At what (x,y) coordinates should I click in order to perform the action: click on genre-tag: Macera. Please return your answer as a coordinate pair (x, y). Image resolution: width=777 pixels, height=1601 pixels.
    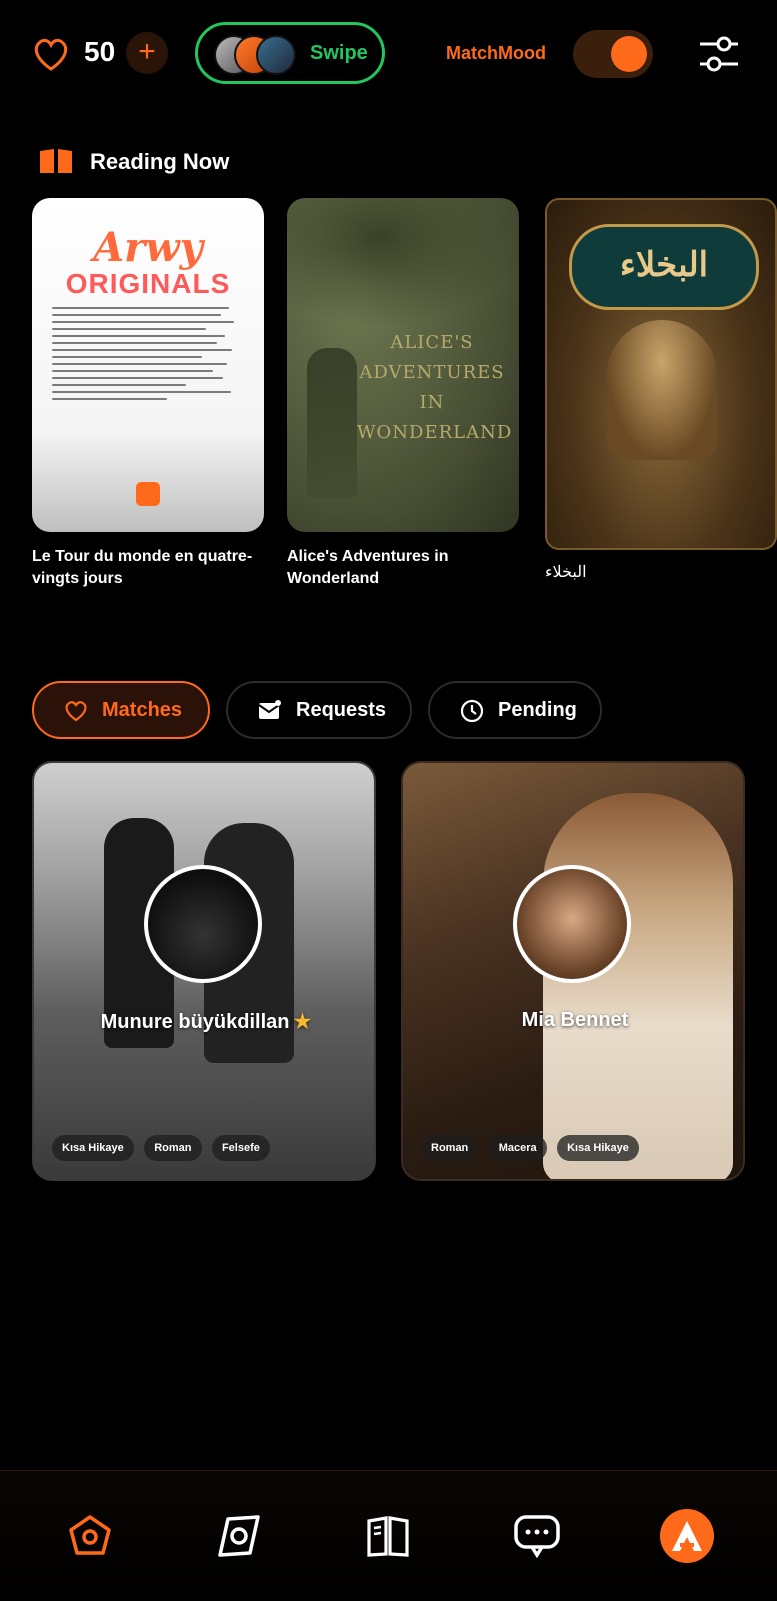
    Looking at the image, I should click on (517, 1148).